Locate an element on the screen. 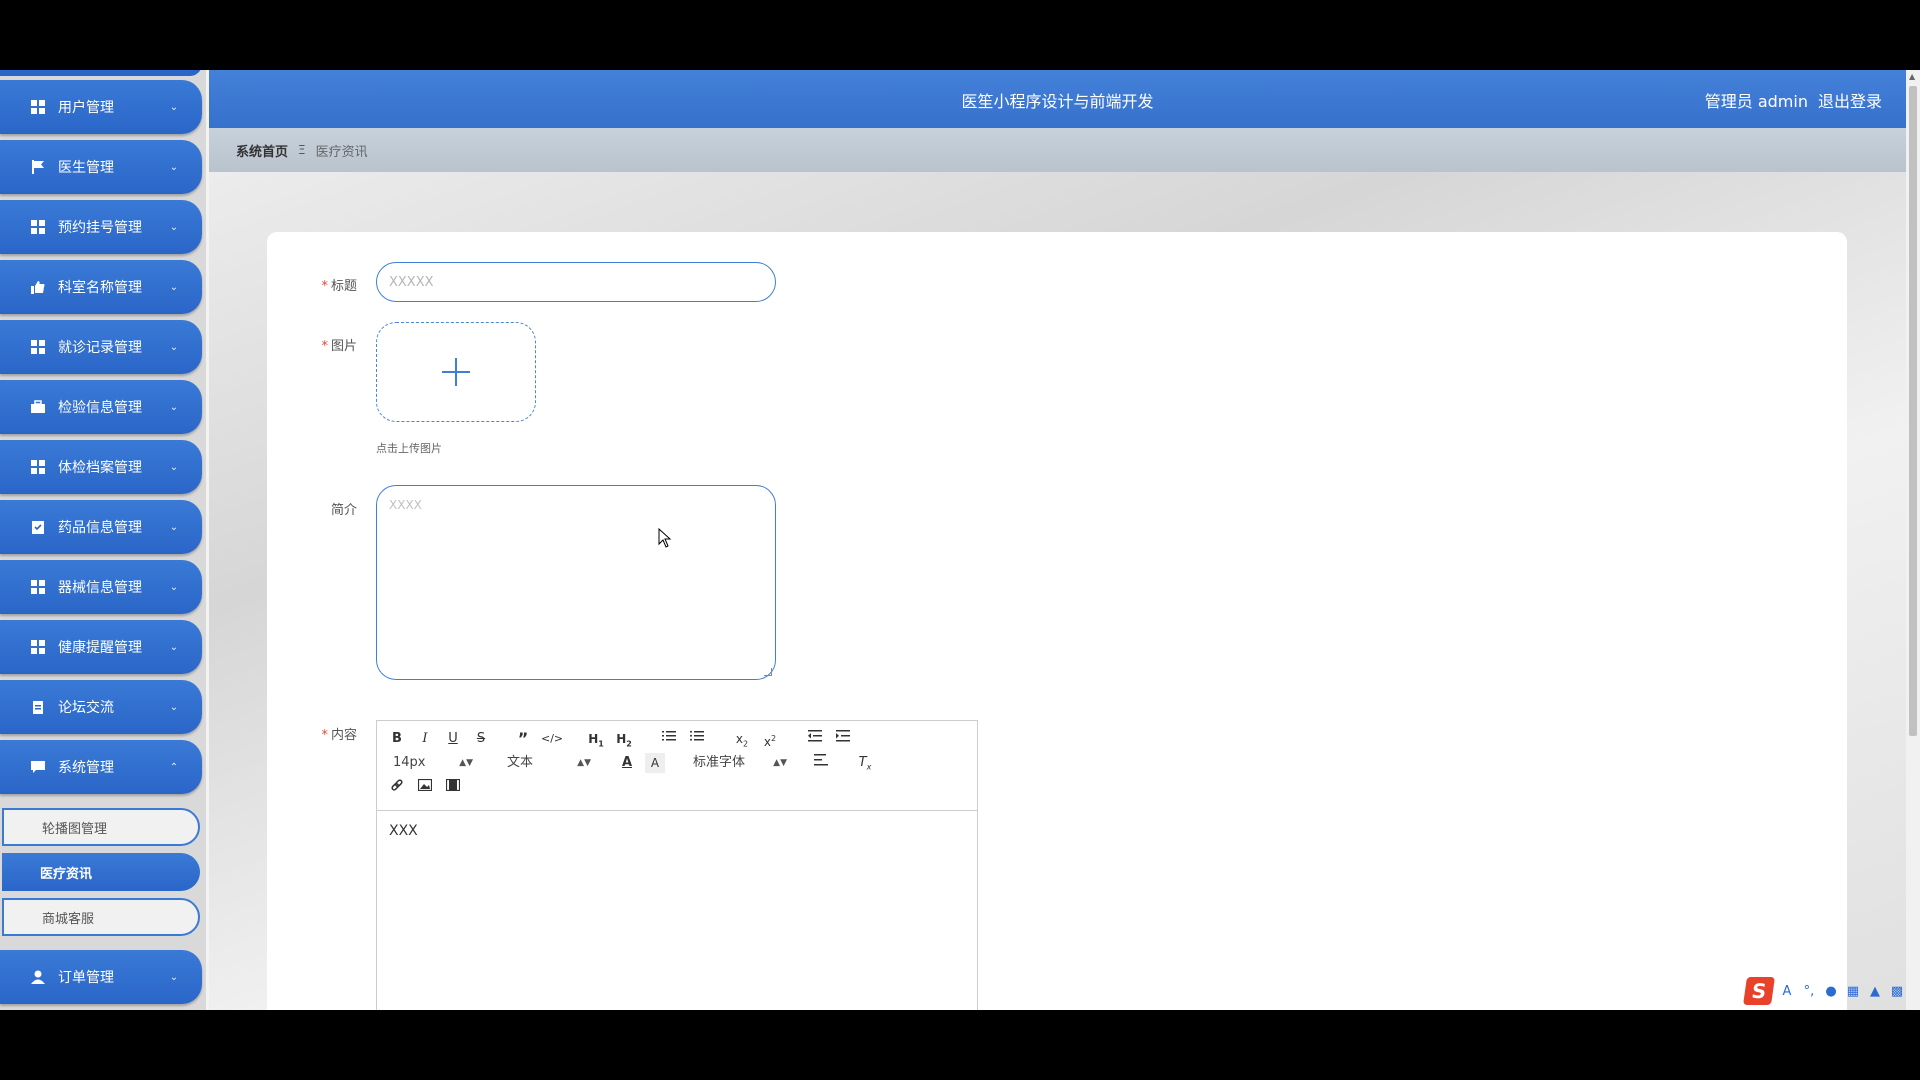 Image resolution: width=1920 pixels, height=1080 pixels. microphone-icon: ● is located at coordinates (1831, 991).